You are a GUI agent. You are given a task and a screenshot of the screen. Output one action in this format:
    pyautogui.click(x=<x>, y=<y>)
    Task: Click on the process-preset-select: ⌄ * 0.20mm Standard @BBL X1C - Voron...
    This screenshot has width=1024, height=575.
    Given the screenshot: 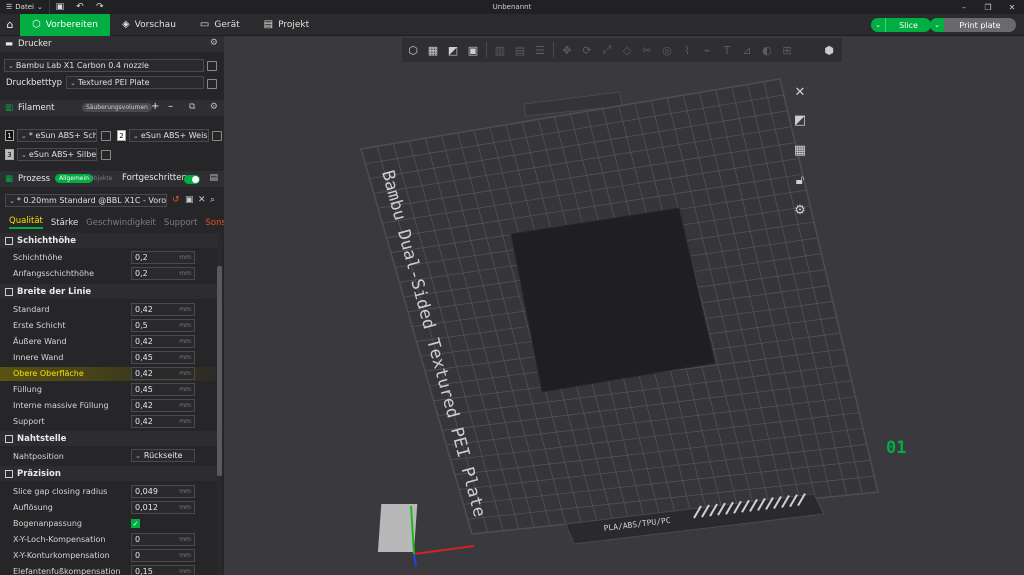 What is the action you would take?
    pyautogui.click(x=86, y=200)
    